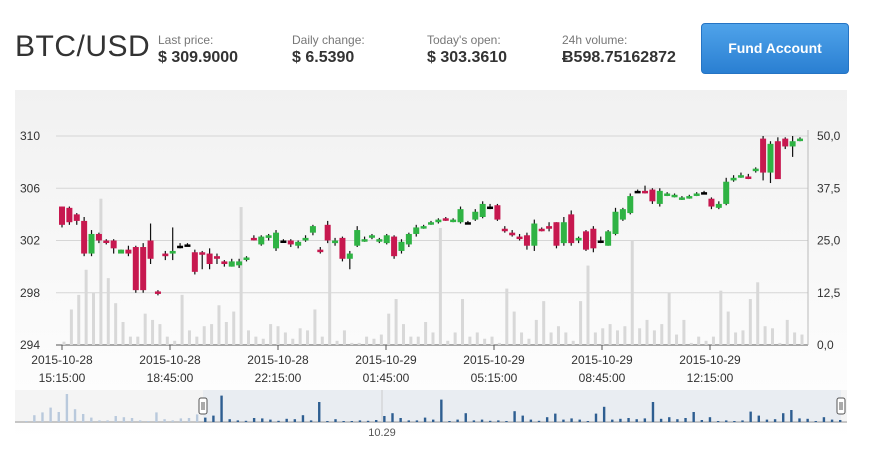 This screenshot has height=457, width=877. What do you see at coordinates (203, 406) in the screenshot?
I see `navigator-handle` at bounding box center [203, 406].